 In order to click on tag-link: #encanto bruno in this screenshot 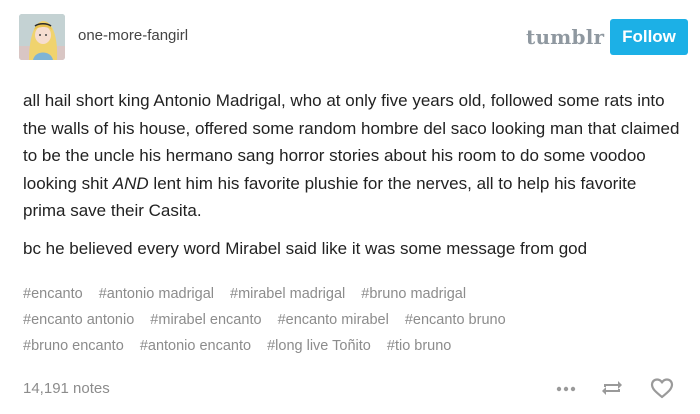, I will do `click(455, 320)`.